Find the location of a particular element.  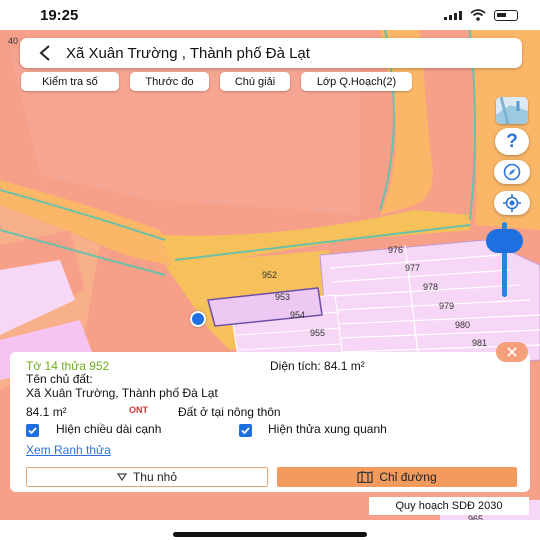

home-indicator is located at coordinates (270, 534).